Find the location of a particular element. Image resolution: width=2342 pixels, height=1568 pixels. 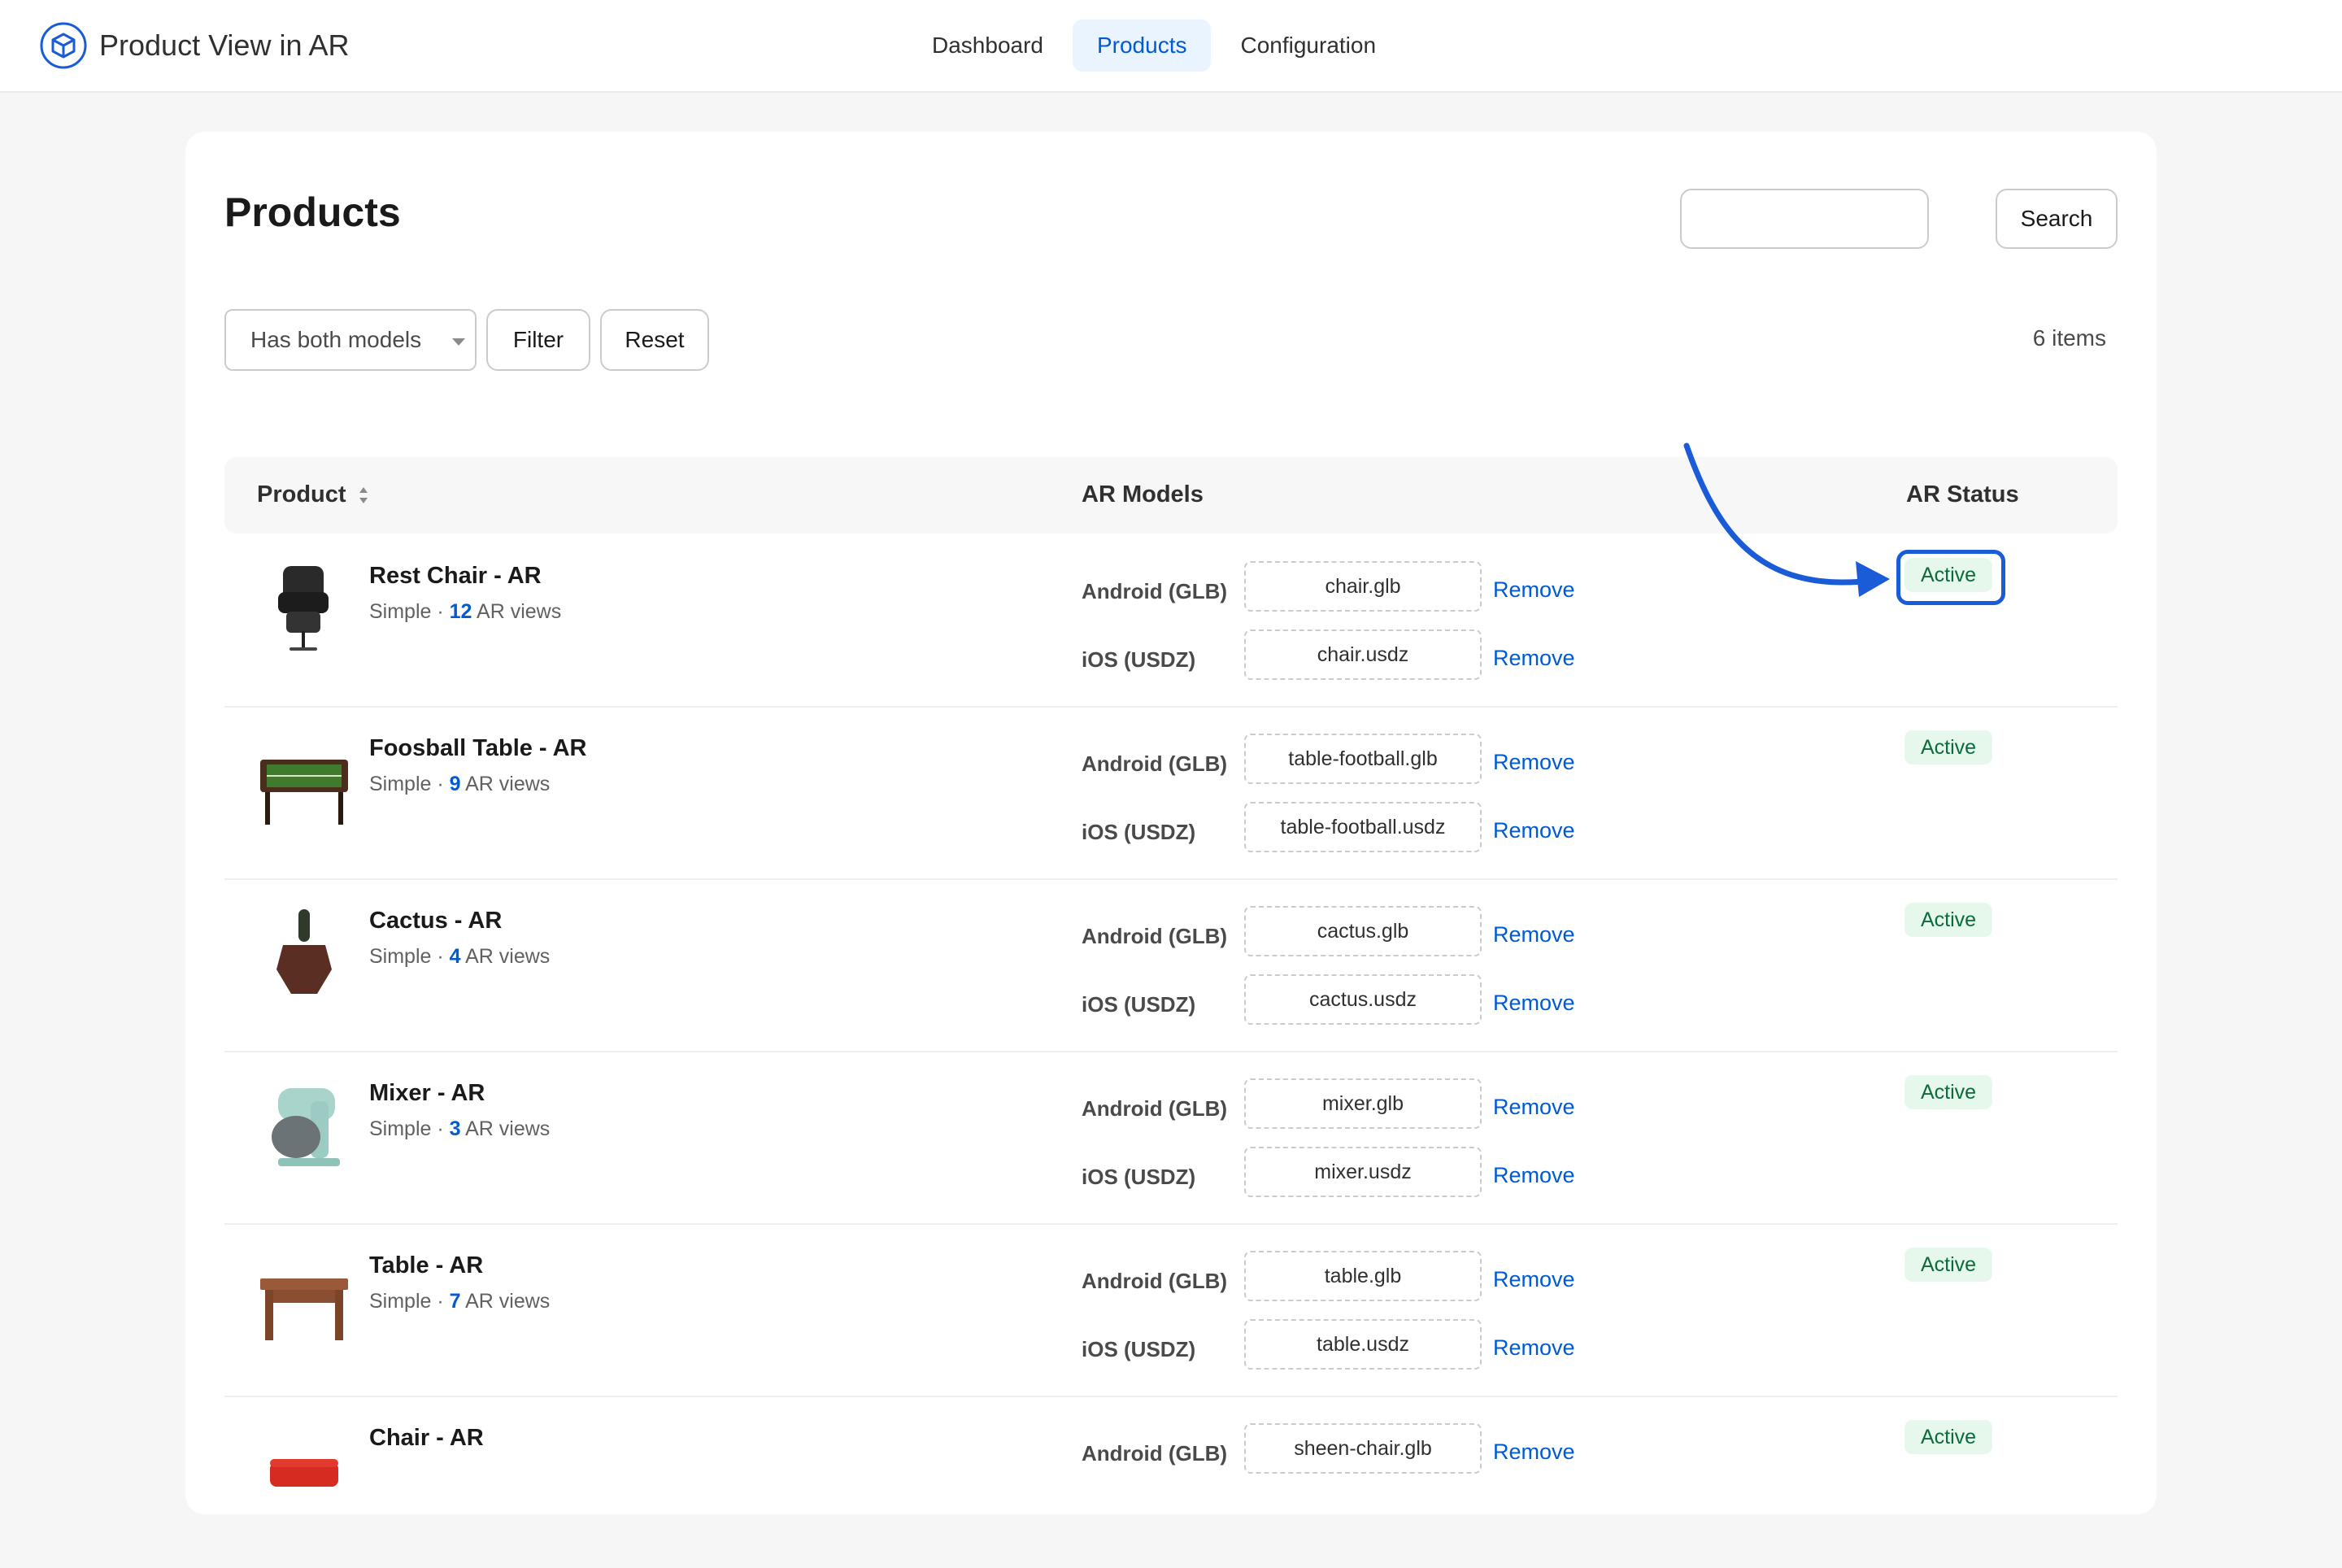

main-nav: Dashboard Products Configuration is located at coordinates (1156, 46).